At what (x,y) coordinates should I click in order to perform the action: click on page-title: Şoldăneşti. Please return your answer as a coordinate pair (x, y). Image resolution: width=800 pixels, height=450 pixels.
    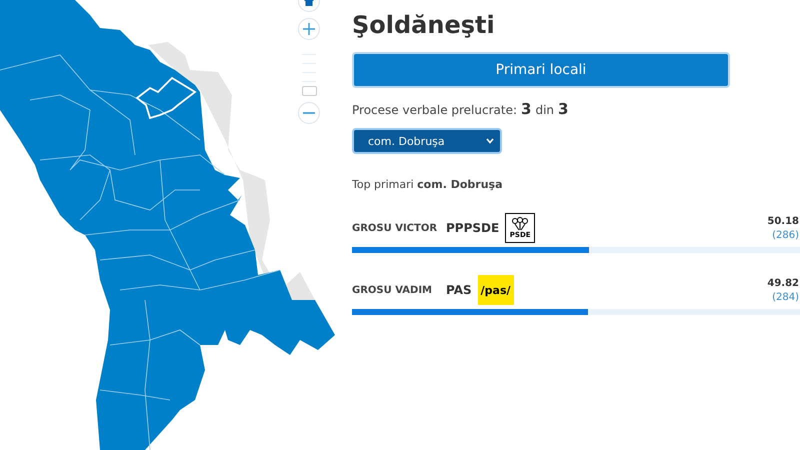
    Looking at the image, I should click on (424, 25).